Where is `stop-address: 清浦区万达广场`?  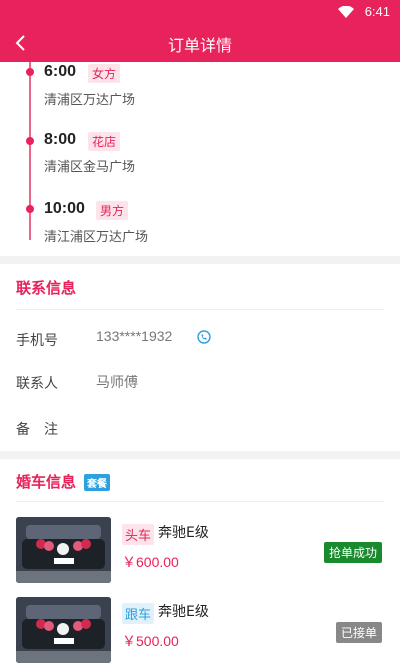
stop-address: 清浦区万达广场 is located at coordinates (90, 100).